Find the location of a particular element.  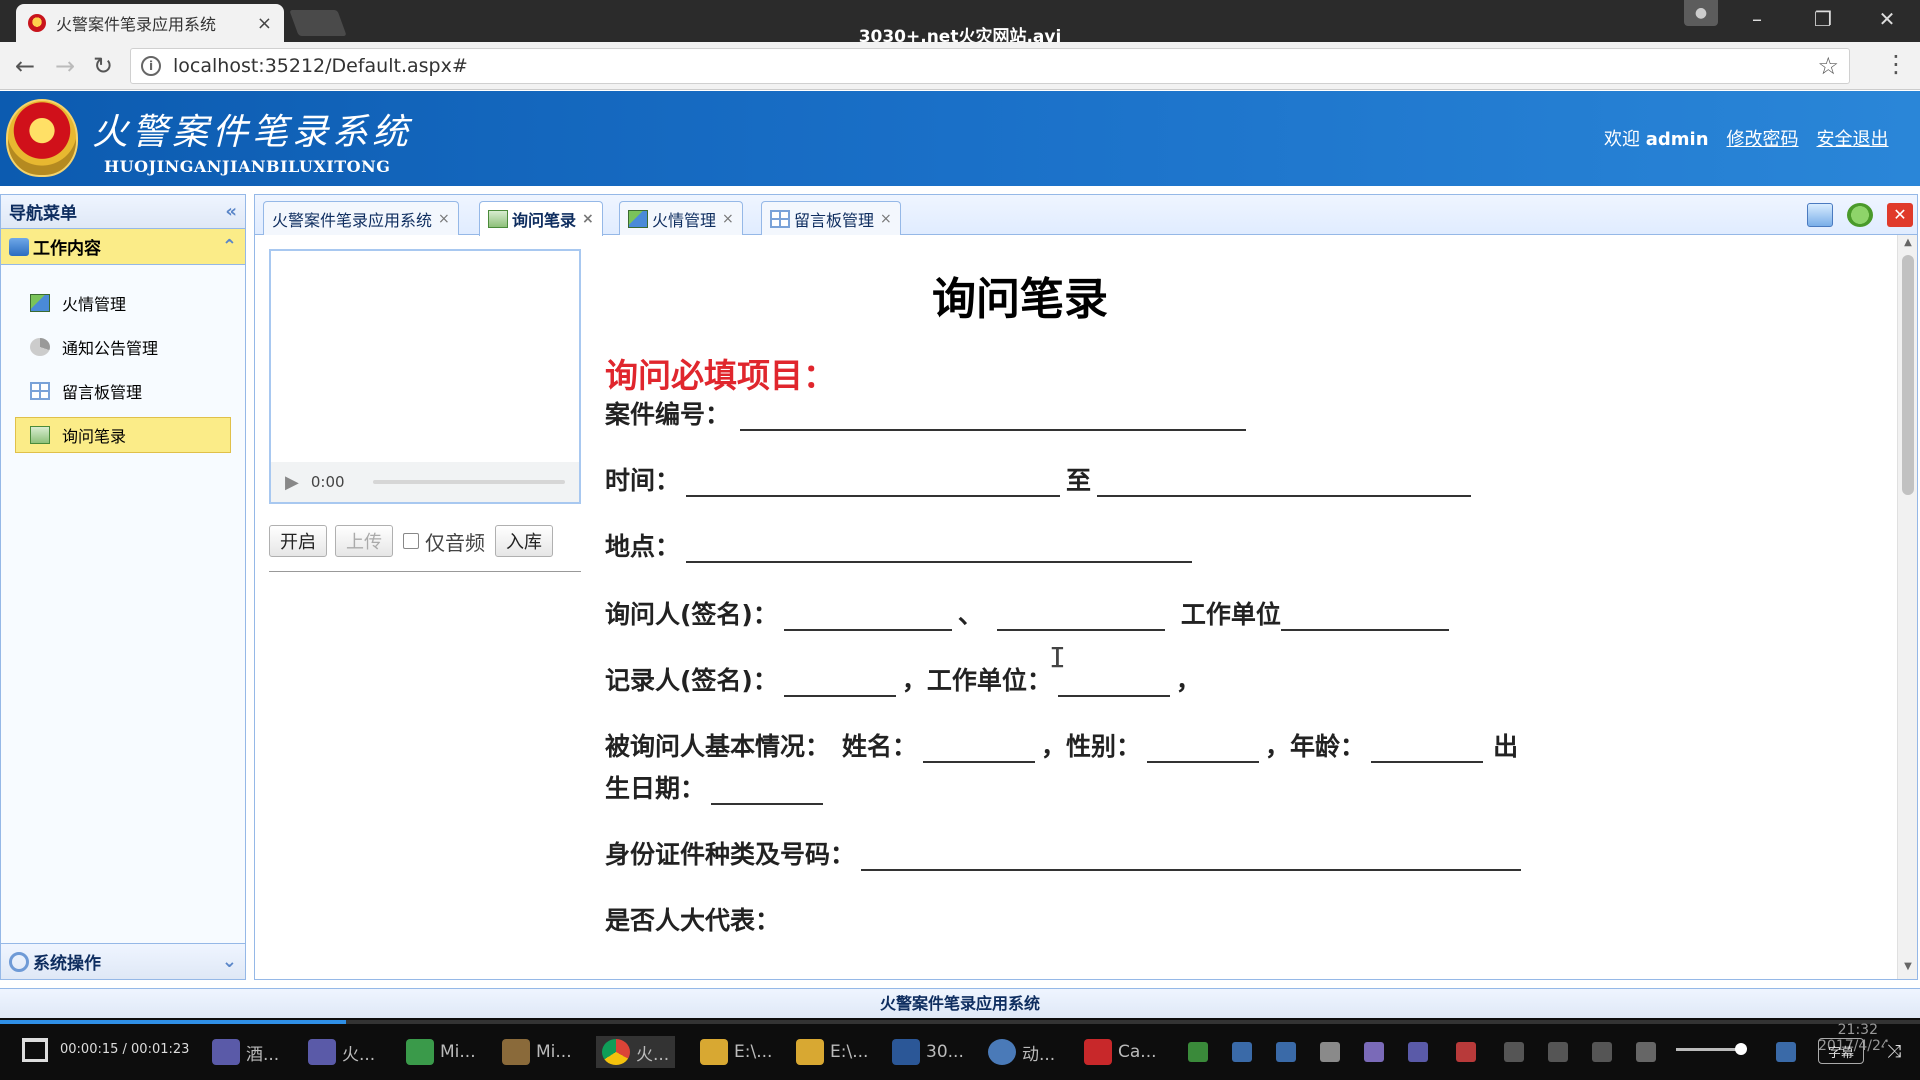

recorder-field is located at coordinates (839, 683).